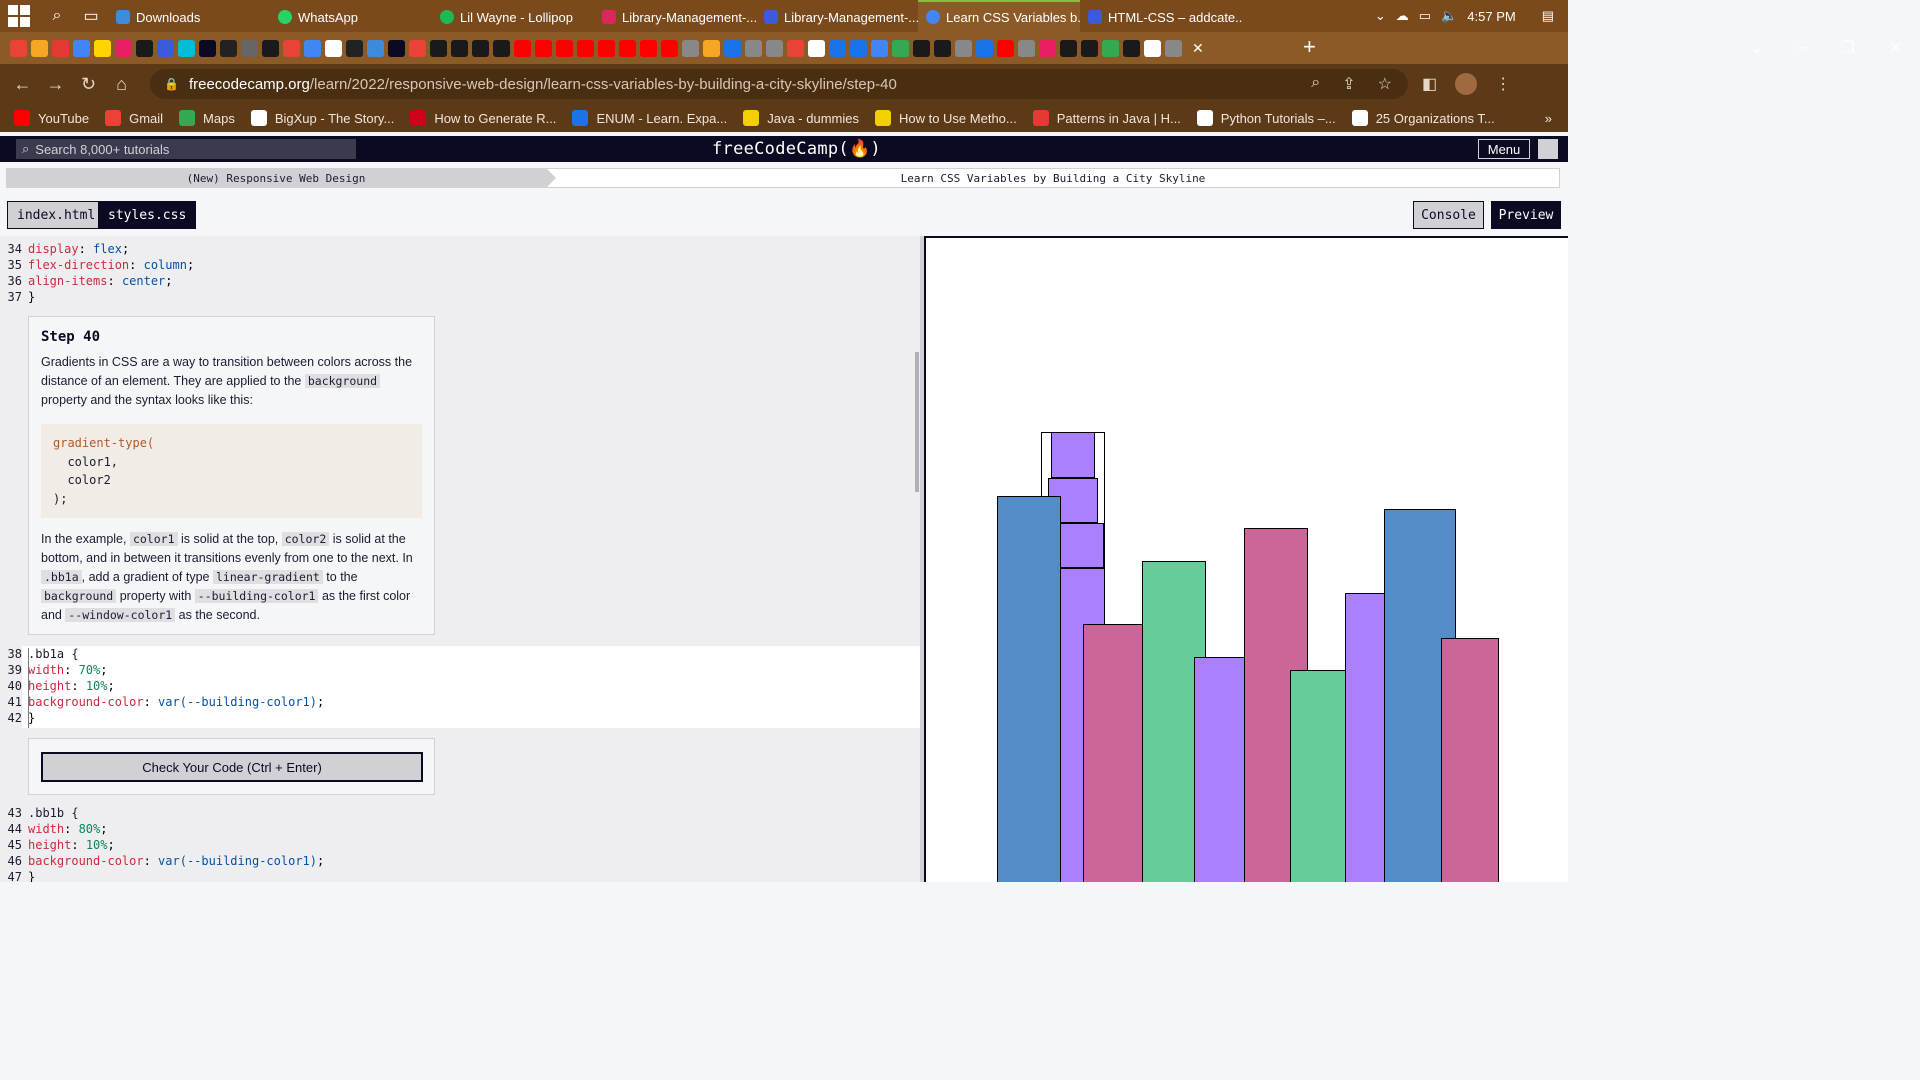 This screenshot has width=1920, height=1080. Describe the element at coordinates (18, 875) in the screenshot. I see `code-line: 47}` at that location.